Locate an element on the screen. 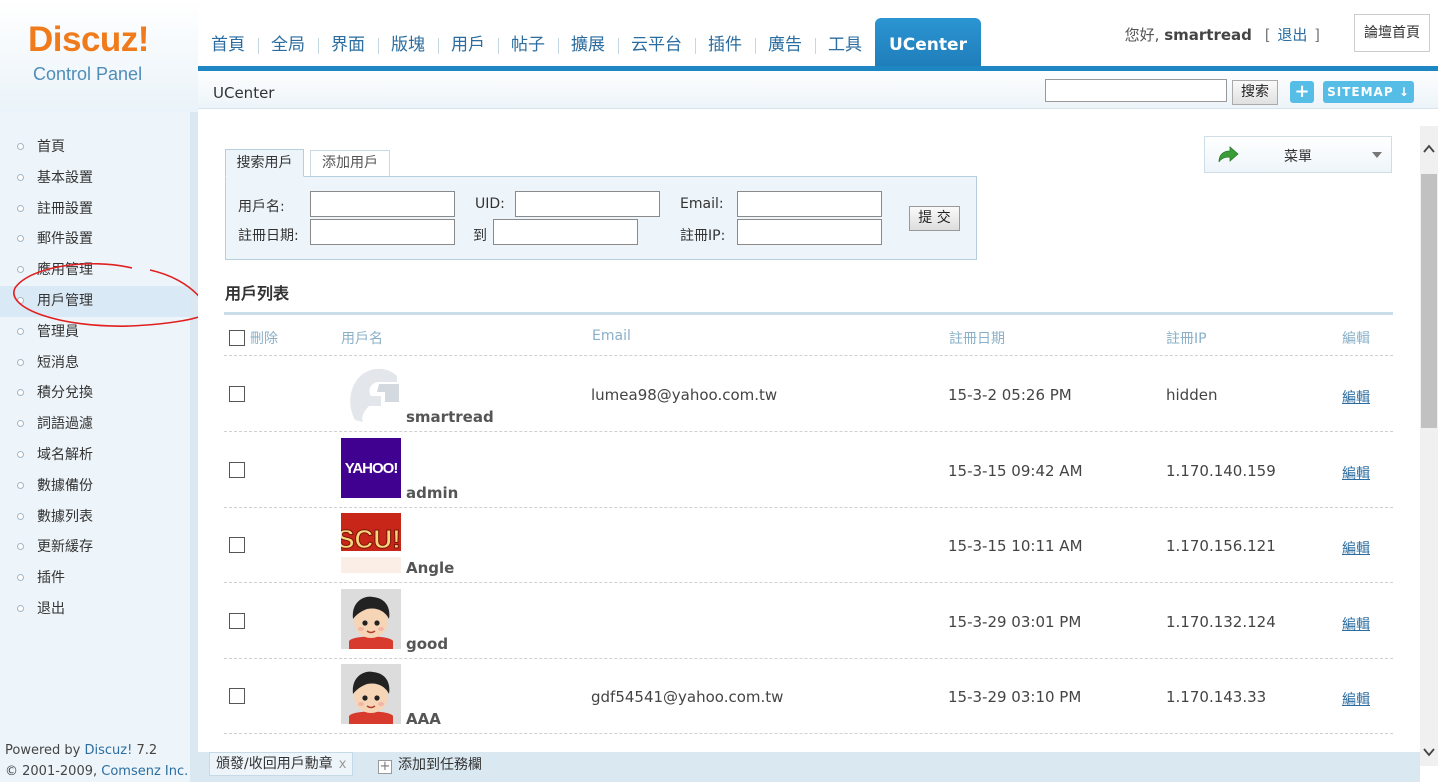 The width and height of the screenshot is (1438, 782). side-logout: 退出 is located at coordinates (95, 609).